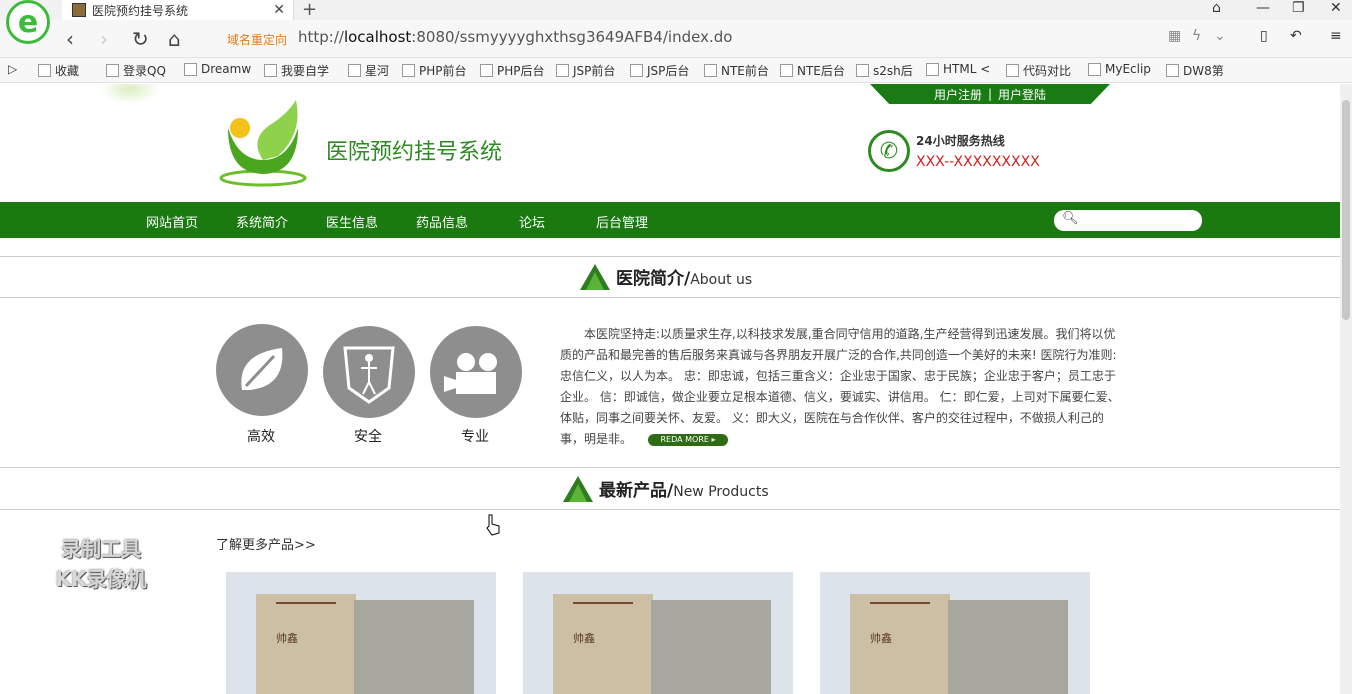 Image resolution: width=1352 pixels, height=694 pixels. Describe the element at coordinates (622, 221) in the screenshot. I see `nav-admin: 后台管理` at that location.